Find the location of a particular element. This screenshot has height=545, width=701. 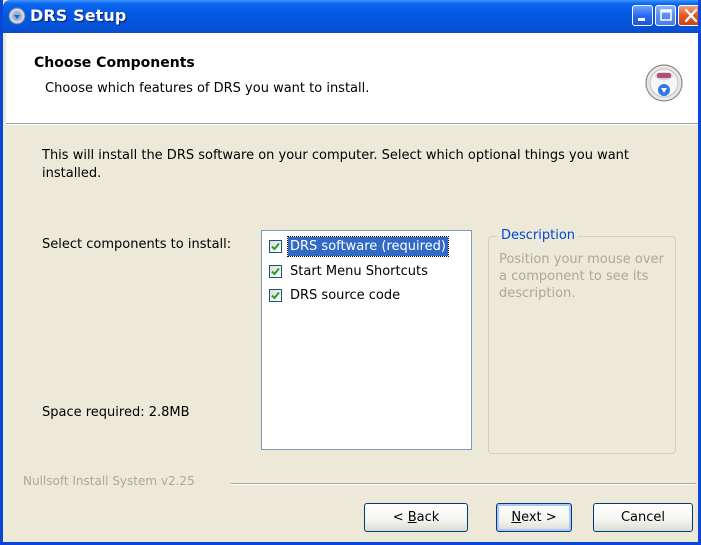

close-icon is located at coordinates (691, 15).